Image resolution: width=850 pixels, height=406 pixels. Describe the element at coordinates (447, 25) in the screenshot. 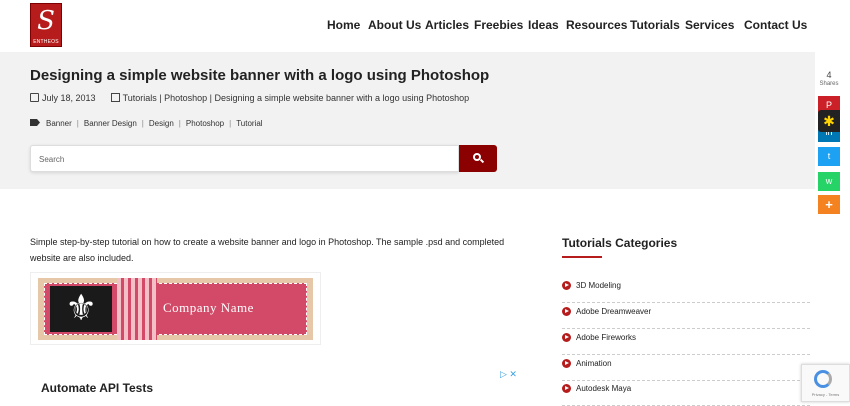

I see `nav-item-articles: Articles` at that location.